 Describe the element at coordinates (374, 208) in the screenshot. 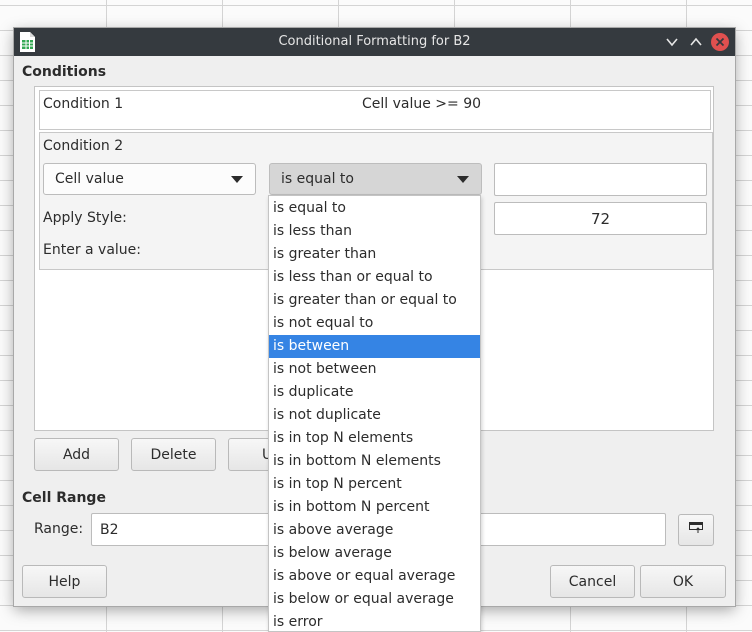

I see `operator-option: is equal to` at that location.